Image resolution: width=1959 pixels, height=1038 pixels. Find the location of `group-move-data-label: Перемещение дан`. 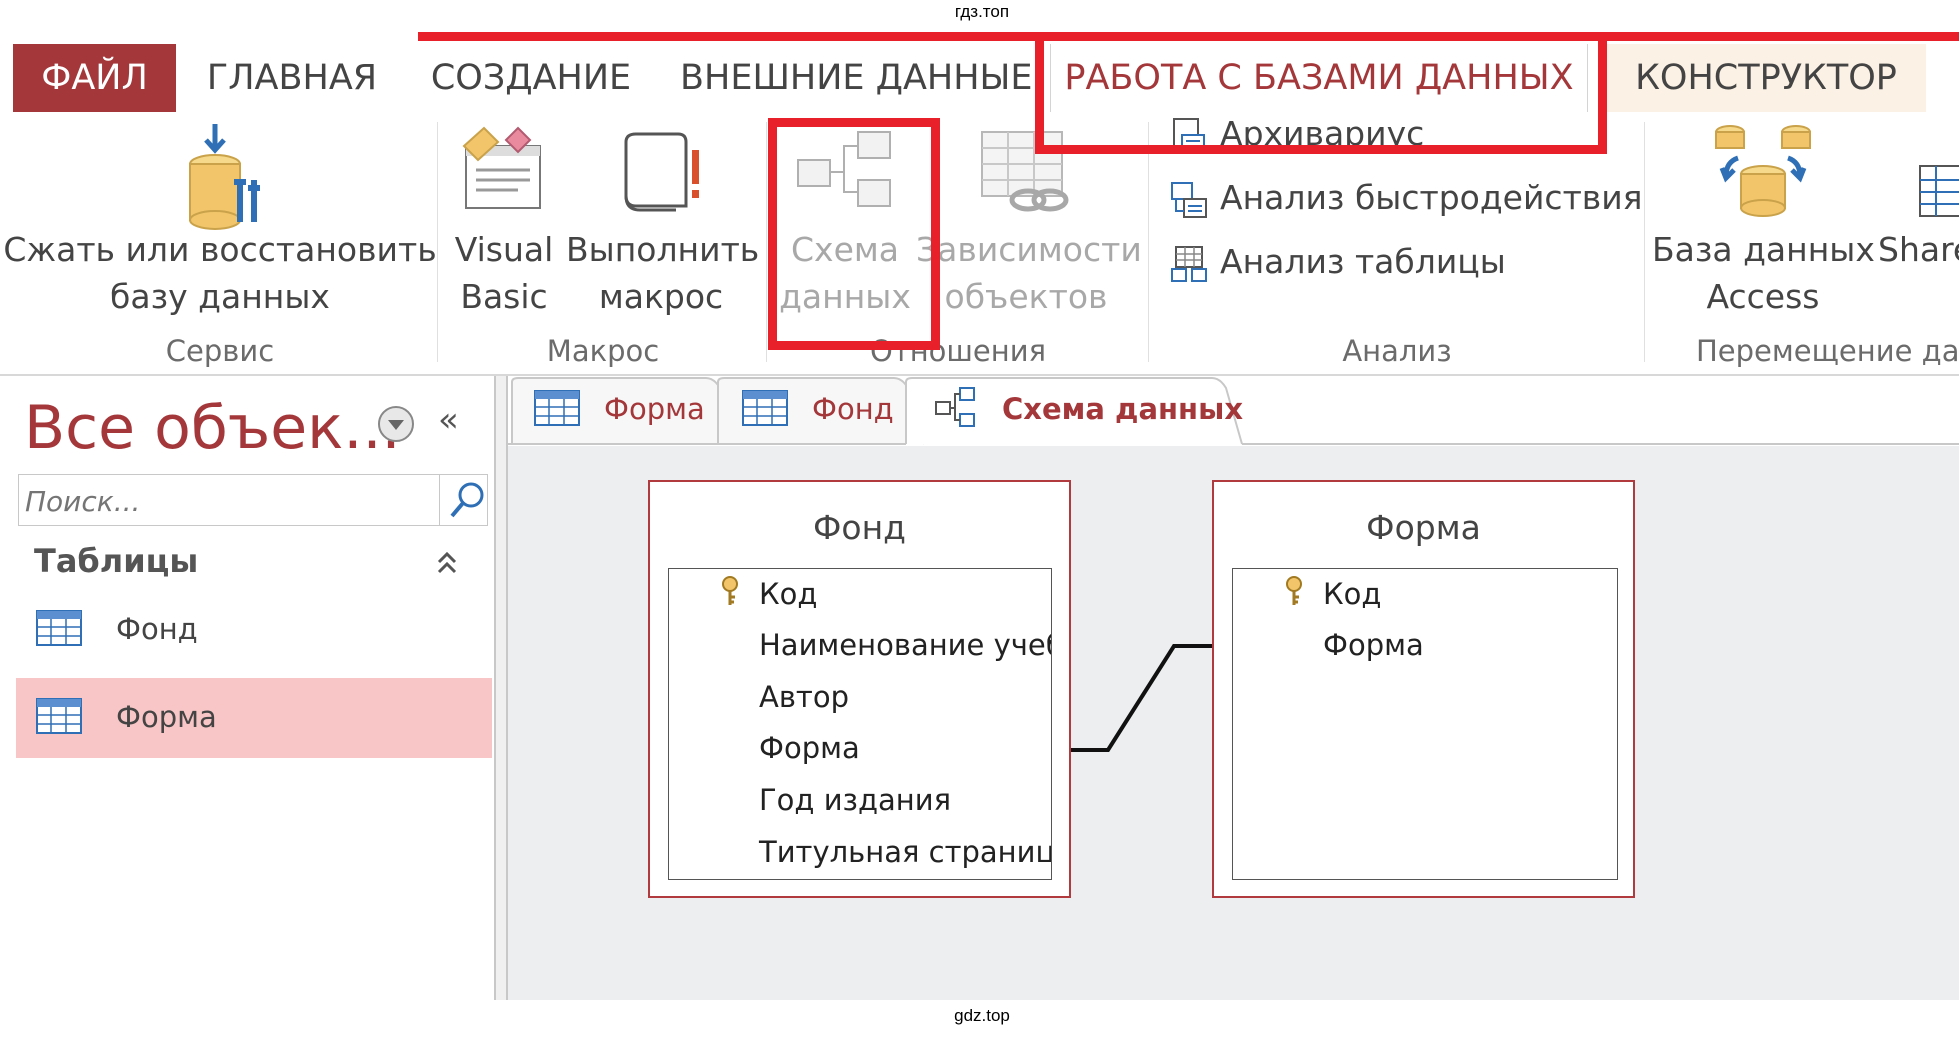

group-move-data-label: Перемещение дан is located at coordinates (1827, 351).